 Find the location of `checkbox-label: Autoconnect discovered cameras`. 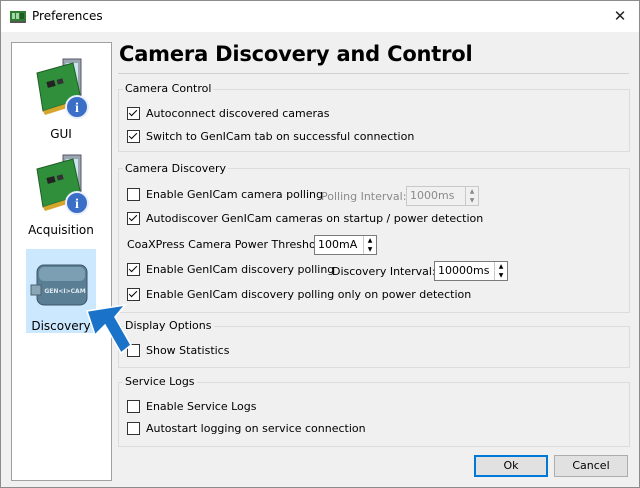

checkbox-label: Autoconnect discovered cameras is located at coordinates (238, 113).